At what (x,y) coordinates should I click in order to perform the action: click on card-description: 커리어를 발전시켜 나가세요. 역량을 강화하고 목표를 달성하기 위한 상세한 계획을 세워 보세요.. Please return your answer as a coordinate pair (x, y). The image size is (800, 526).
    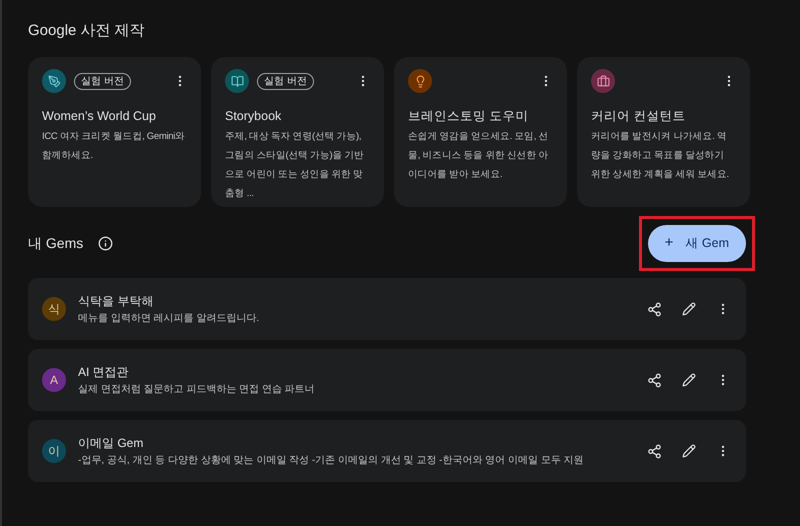
    Looking at the image, I should click on (660, 156).